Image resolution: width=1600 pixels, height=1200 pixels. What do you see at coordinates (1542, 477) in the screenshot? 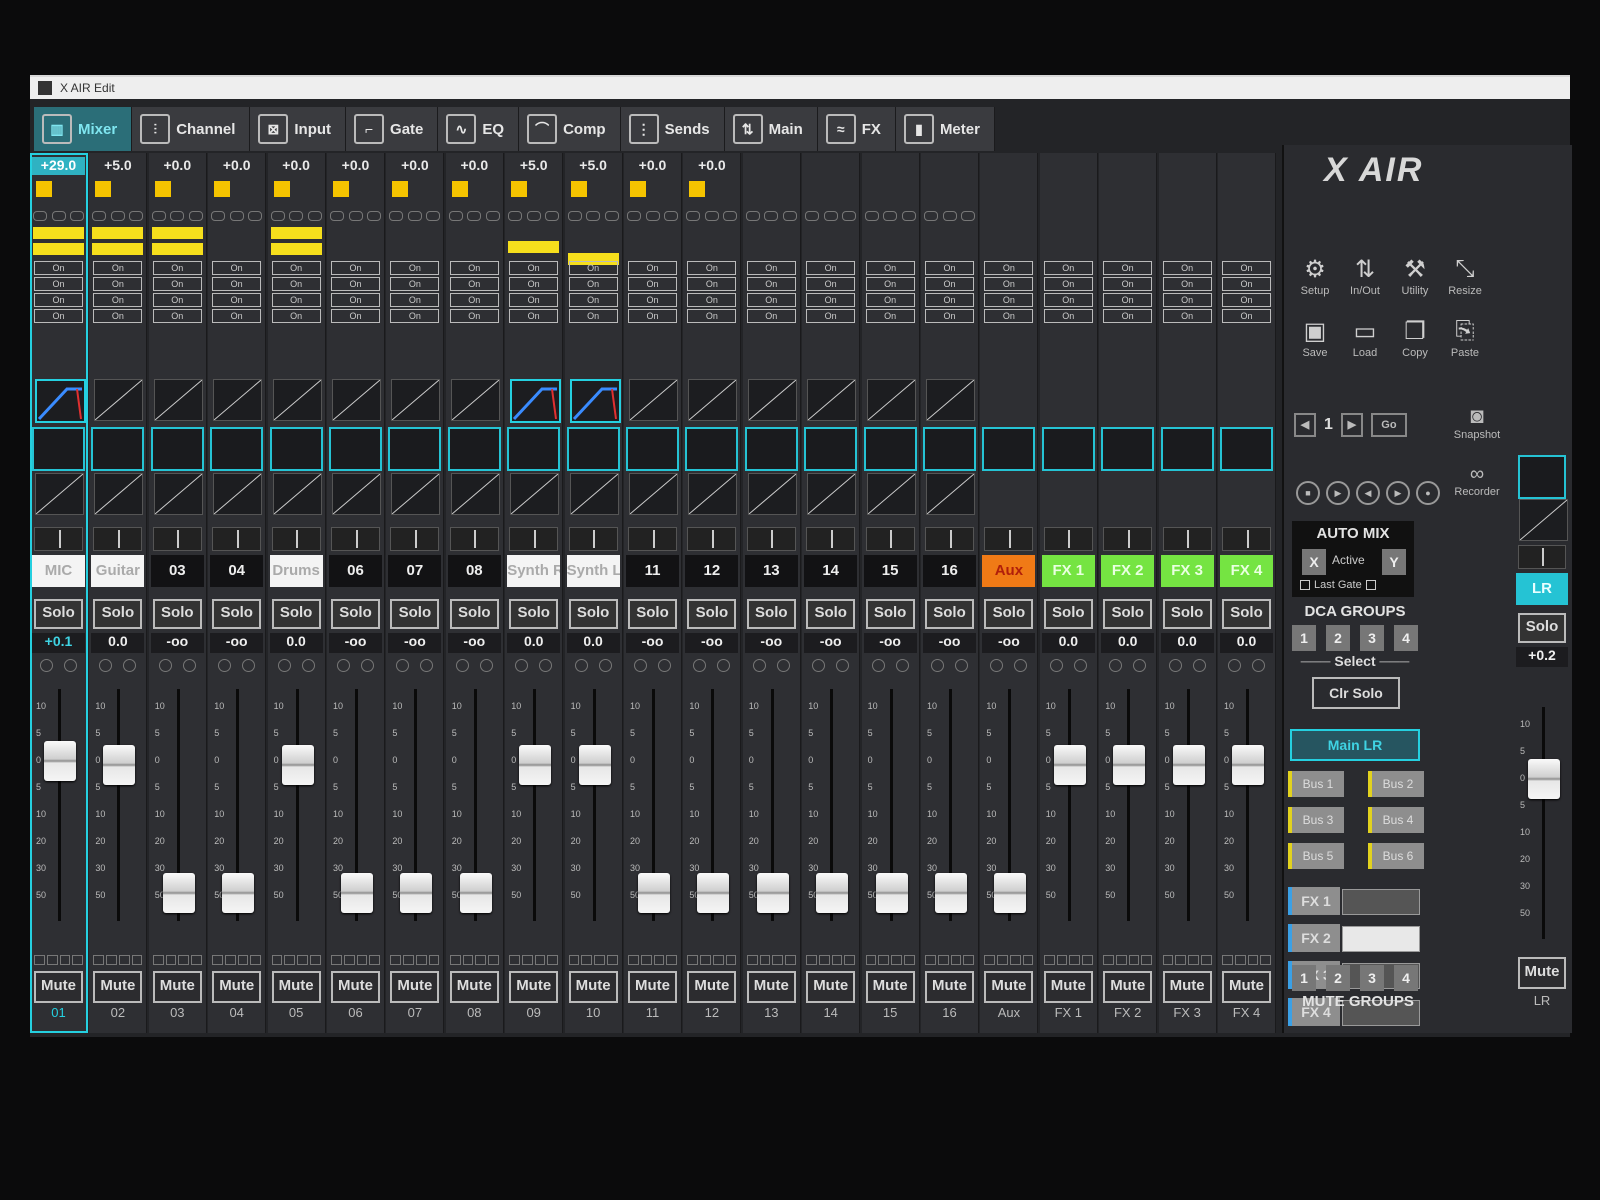
I see `lr-eq-display` at bounding box center [1542, 477].